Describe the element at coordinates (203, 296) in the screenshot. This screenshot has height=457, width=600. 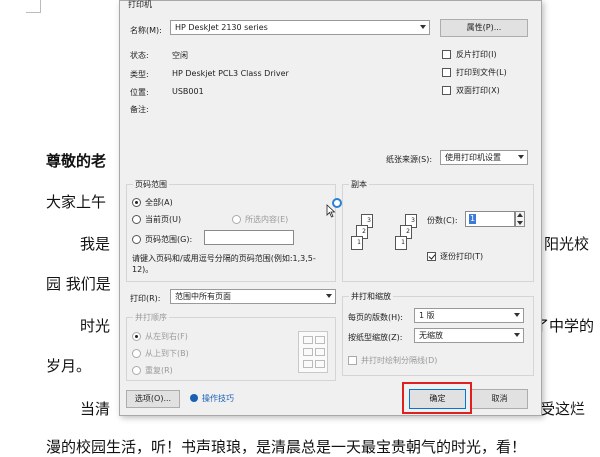
I see `print-what-value: 范围中所有页面` at that location.